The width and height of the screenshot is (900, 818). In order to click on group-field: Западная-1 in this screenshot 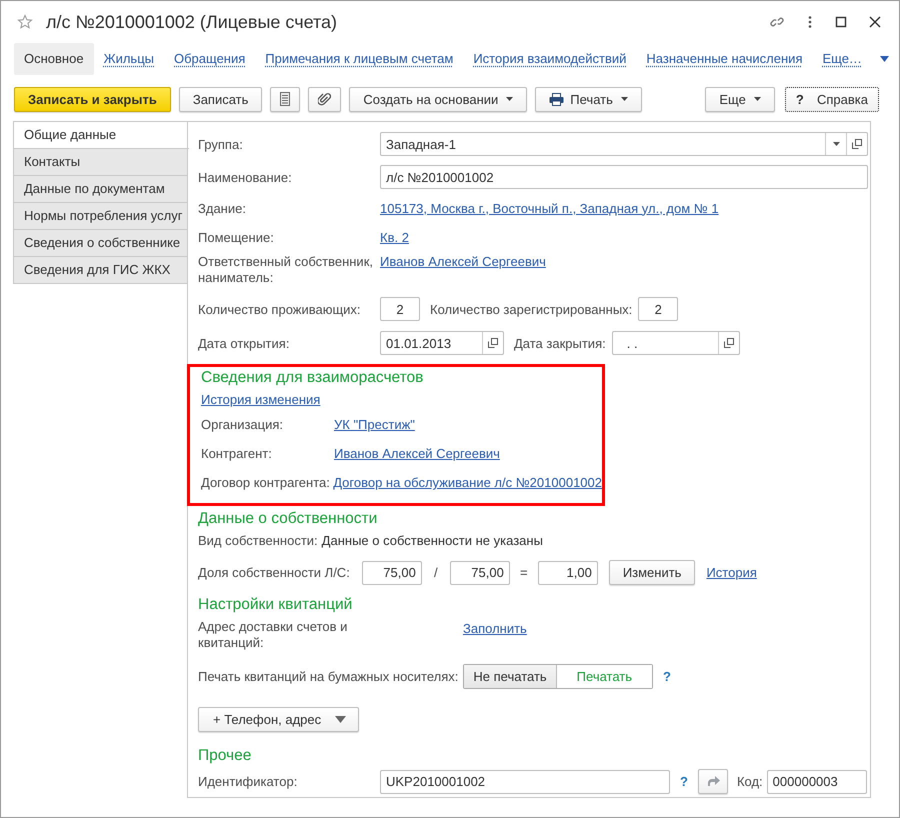, I will do `click(624, 144)`.